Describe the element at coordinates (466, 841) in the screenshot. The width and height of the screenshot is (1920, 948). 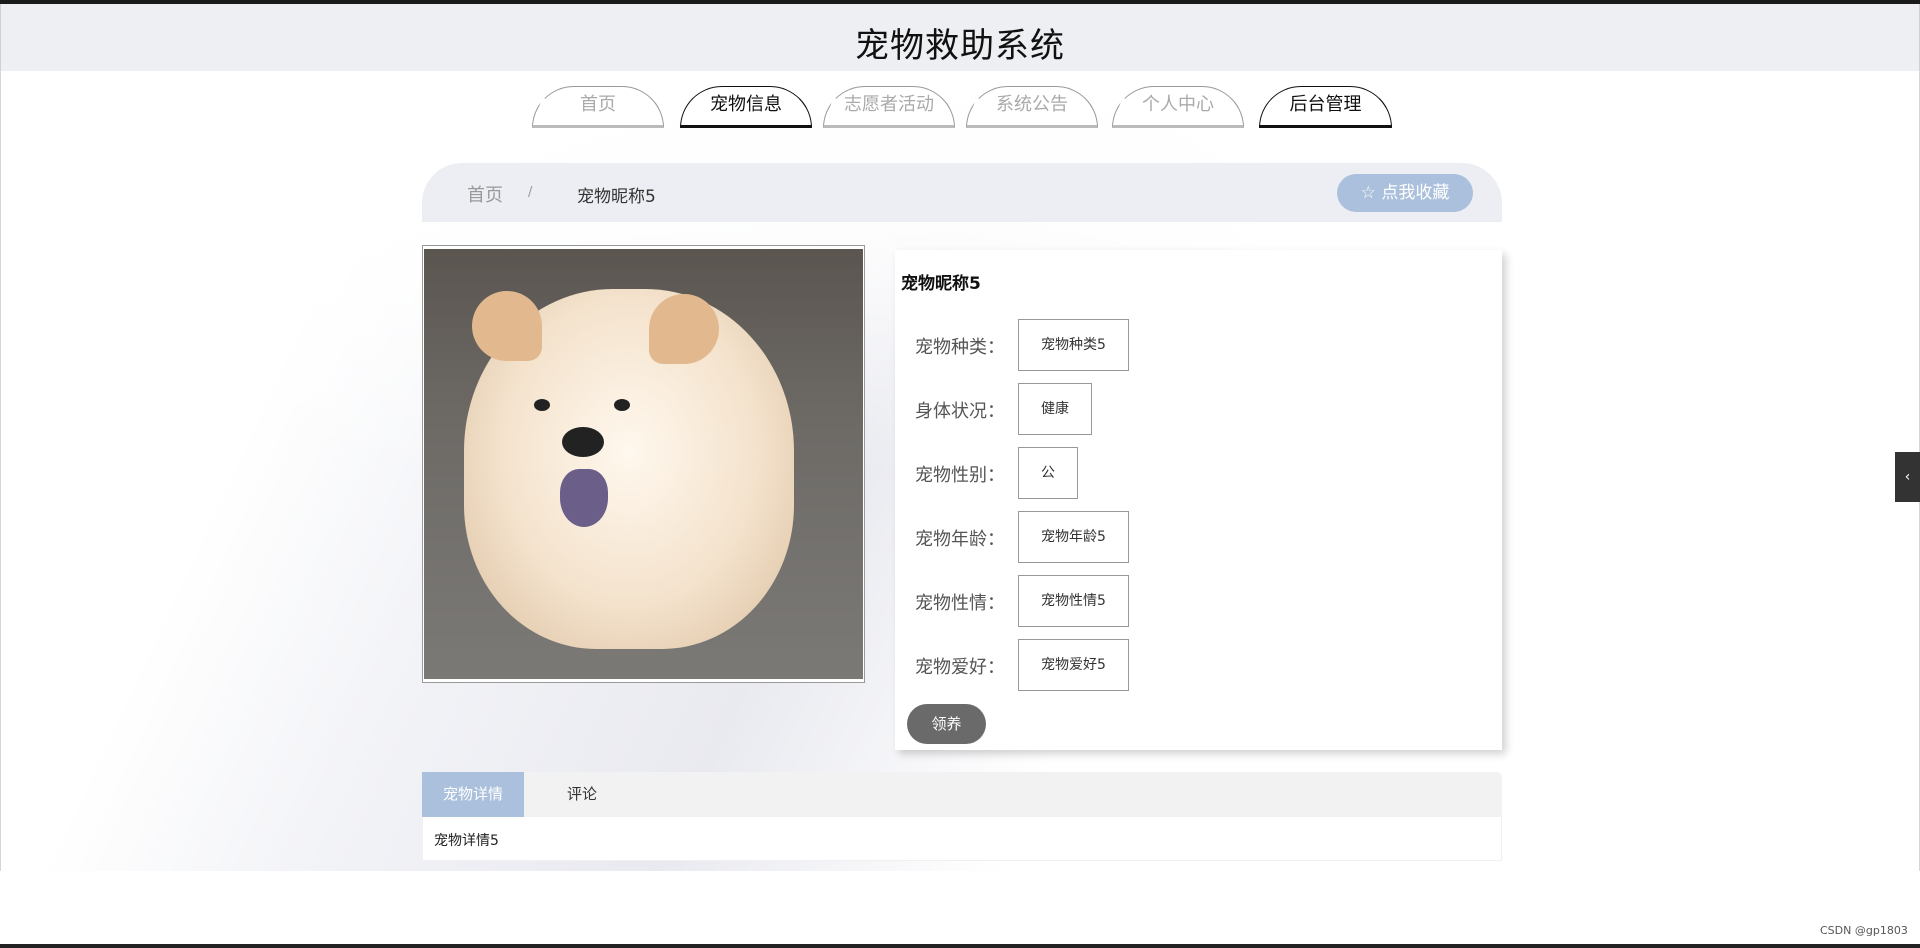
I see `pet-details-text: 宠物详情5` at that location.